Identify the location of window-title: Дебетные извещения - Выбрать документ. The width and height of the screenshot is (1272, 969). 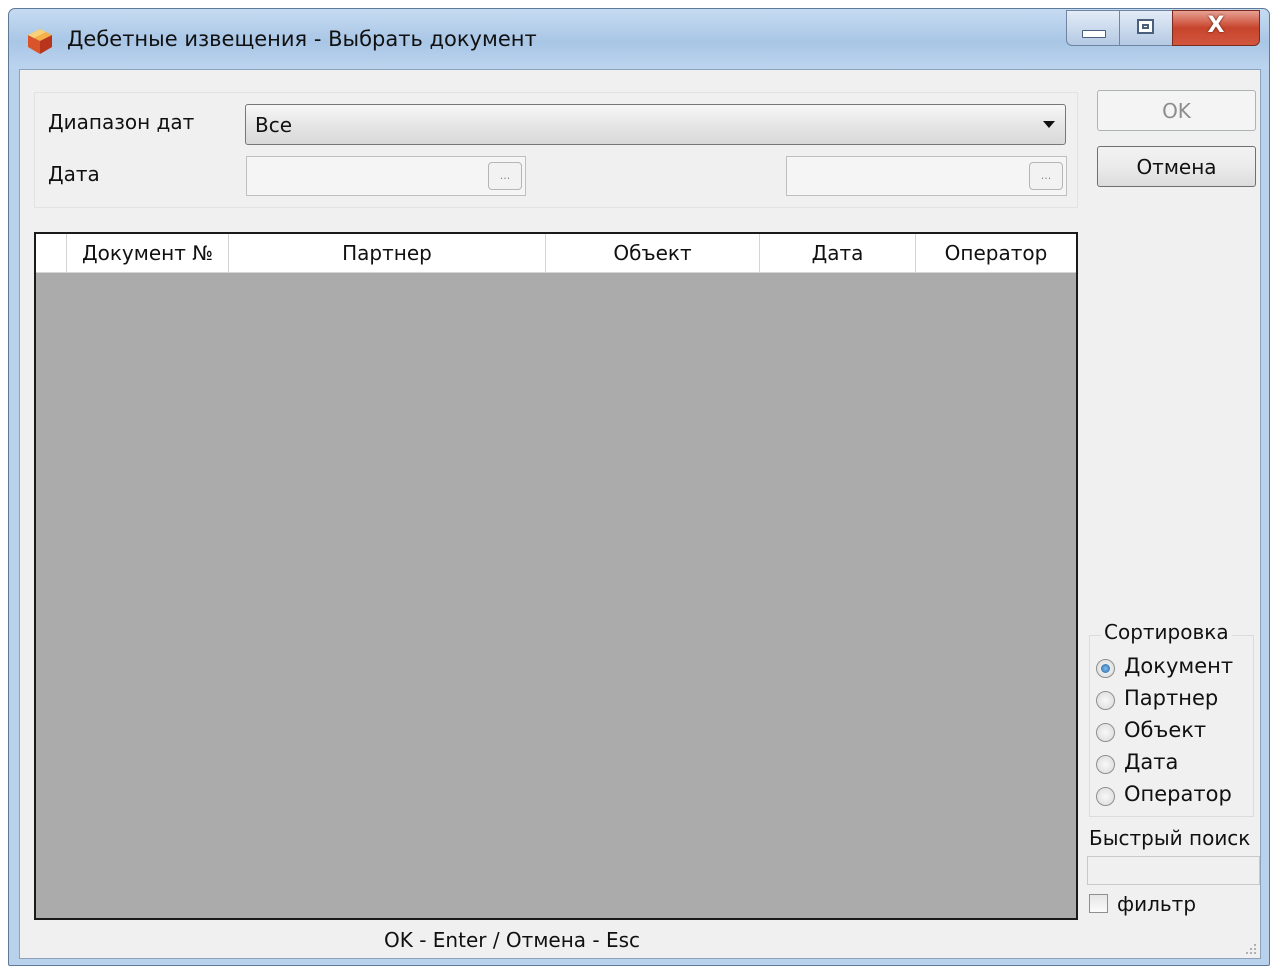
(302, 39).